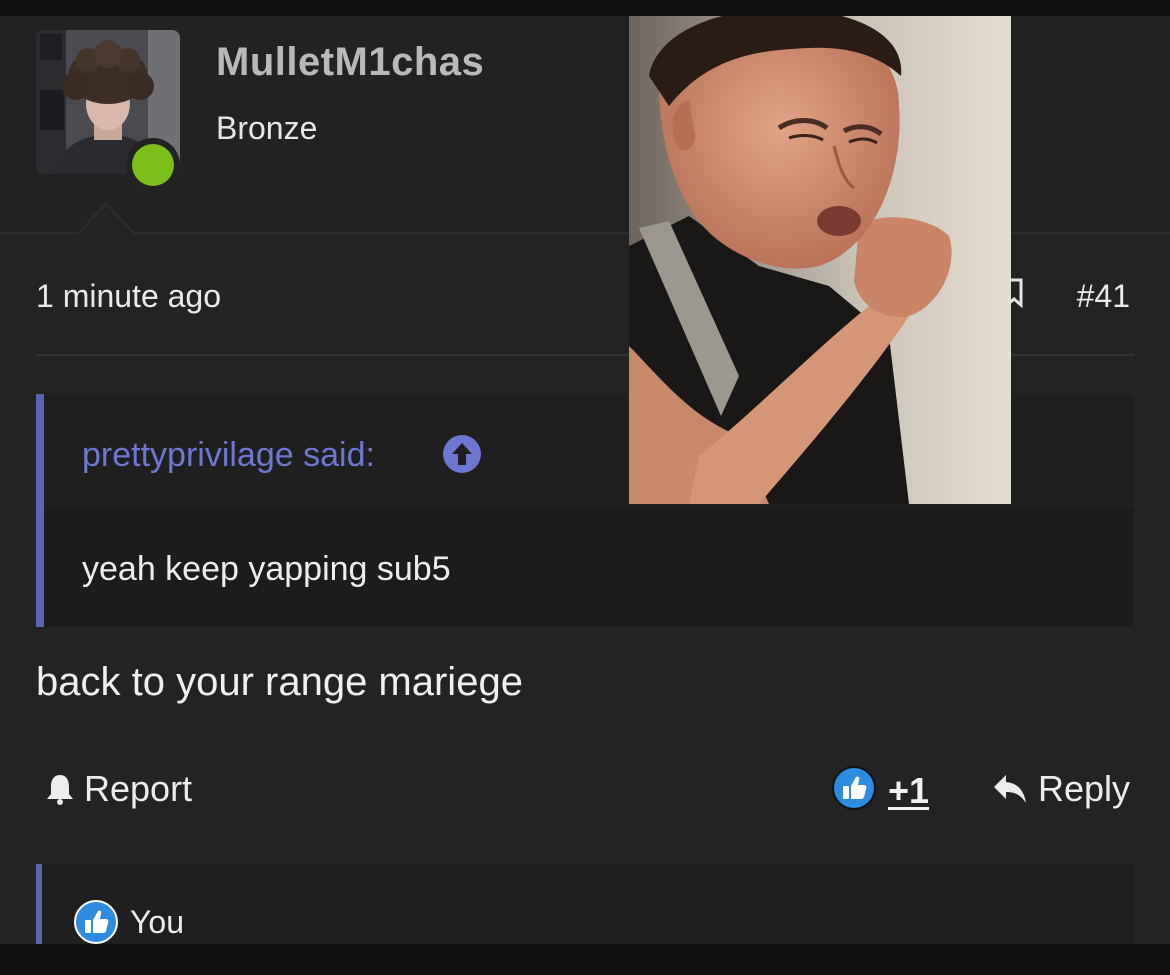 The width and height of the screenshot is (1170, 975). Describe the element at coordinates (279, 682) in the screenshot. I see `post-body: back to your range mariege` at that location.